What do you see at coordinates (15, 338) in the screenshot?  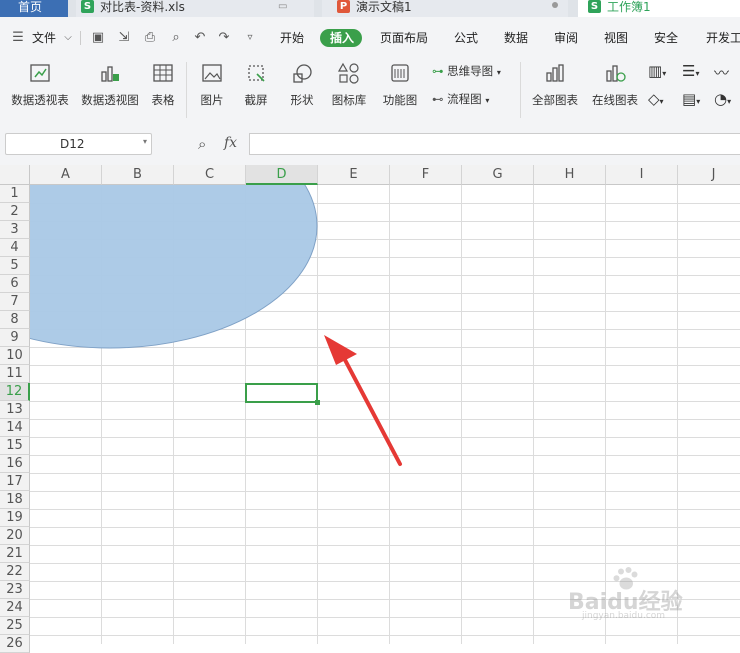 I see `row-header: 9` at bounding box center [15, 338].